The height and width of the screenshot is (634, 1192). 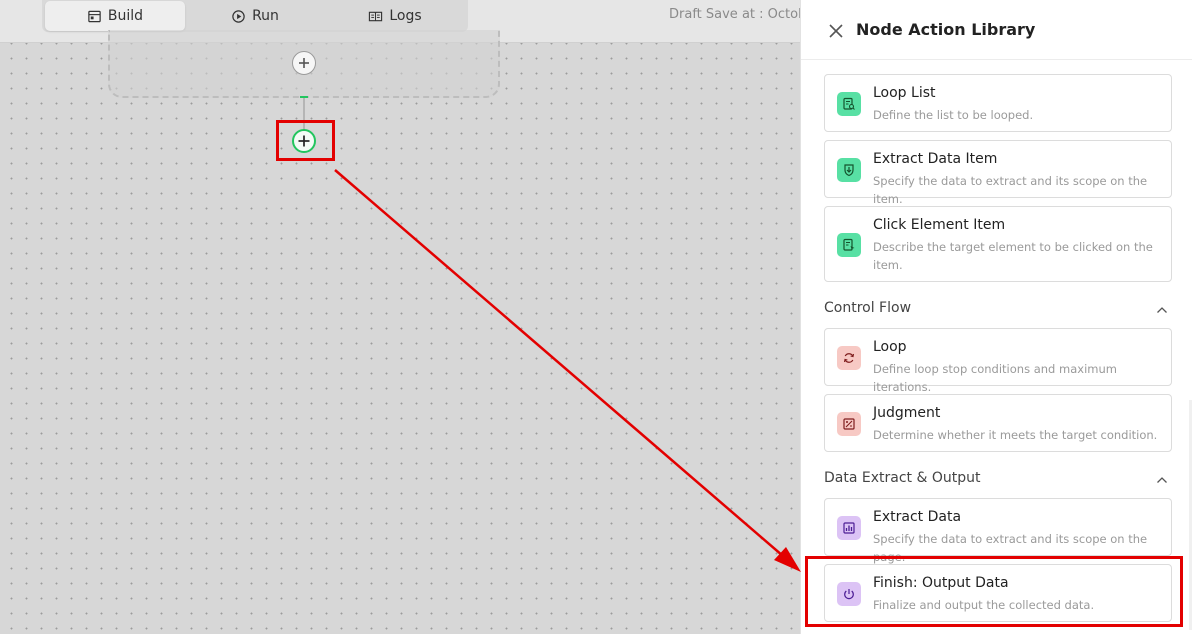 I want to click on section-title-control-flow: Control Flow, so click(x=868, y=308).